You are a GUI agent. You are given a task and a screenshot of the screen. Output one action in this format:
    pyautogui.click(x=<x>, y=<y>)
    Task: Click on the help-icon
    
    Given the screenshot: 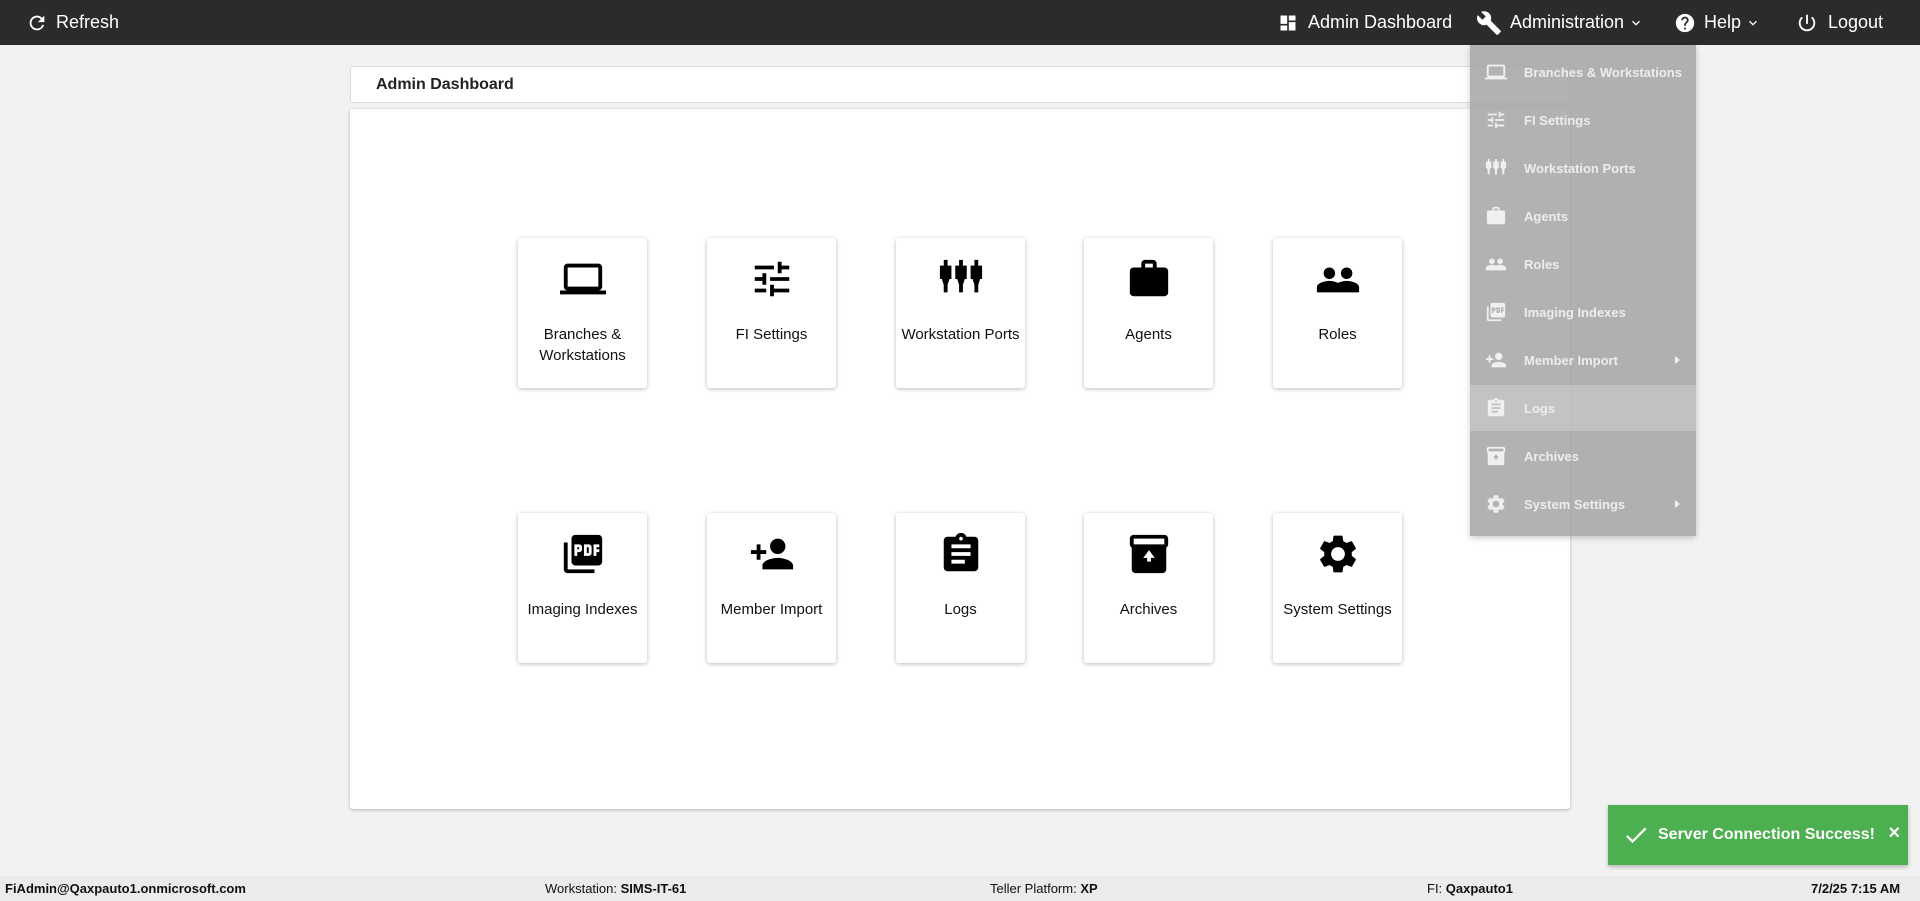 What is the action you would take?
    pyautogui.click(x=1685, y=22)
    